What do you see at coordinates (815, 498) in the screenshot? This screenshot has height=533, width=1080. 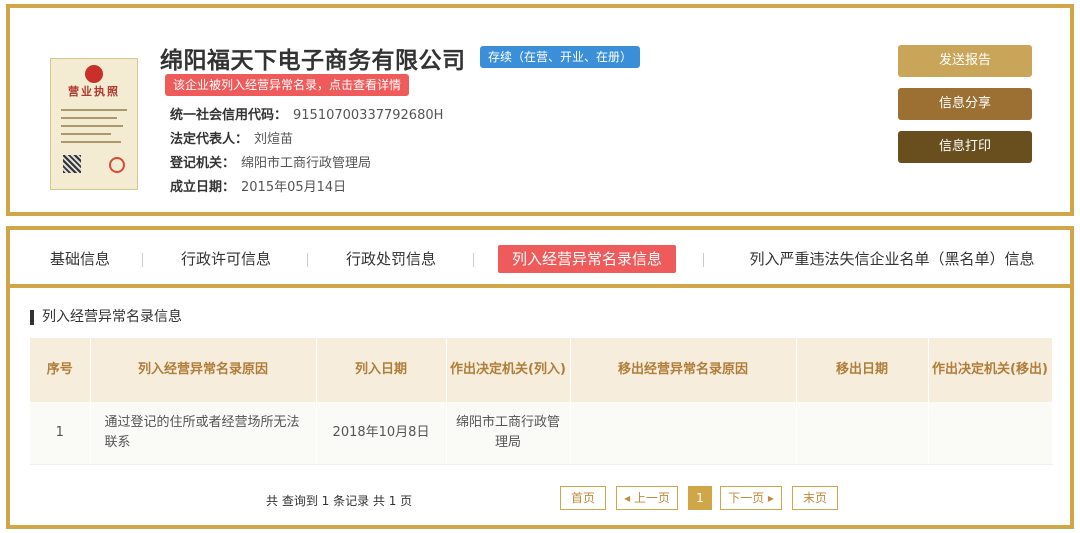 I see `last-page-button: 末页` at bounding box center [815, 498].